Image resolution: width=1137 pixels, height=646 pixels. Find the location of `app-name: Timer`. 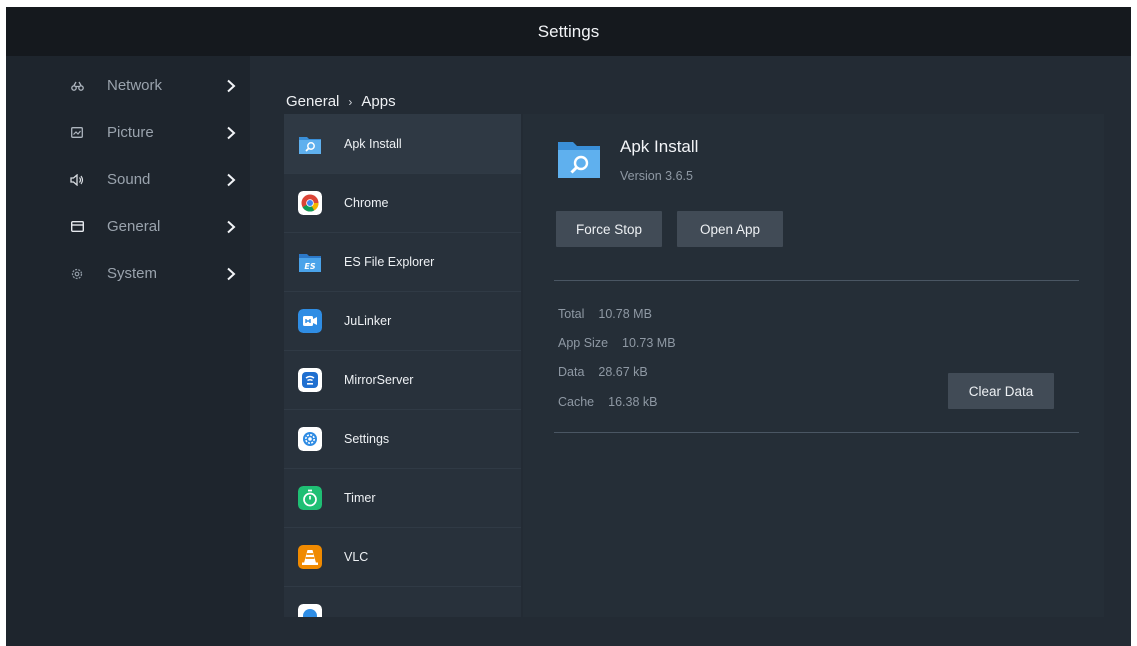

app-name: Timer is located at coordinates (360, 497).